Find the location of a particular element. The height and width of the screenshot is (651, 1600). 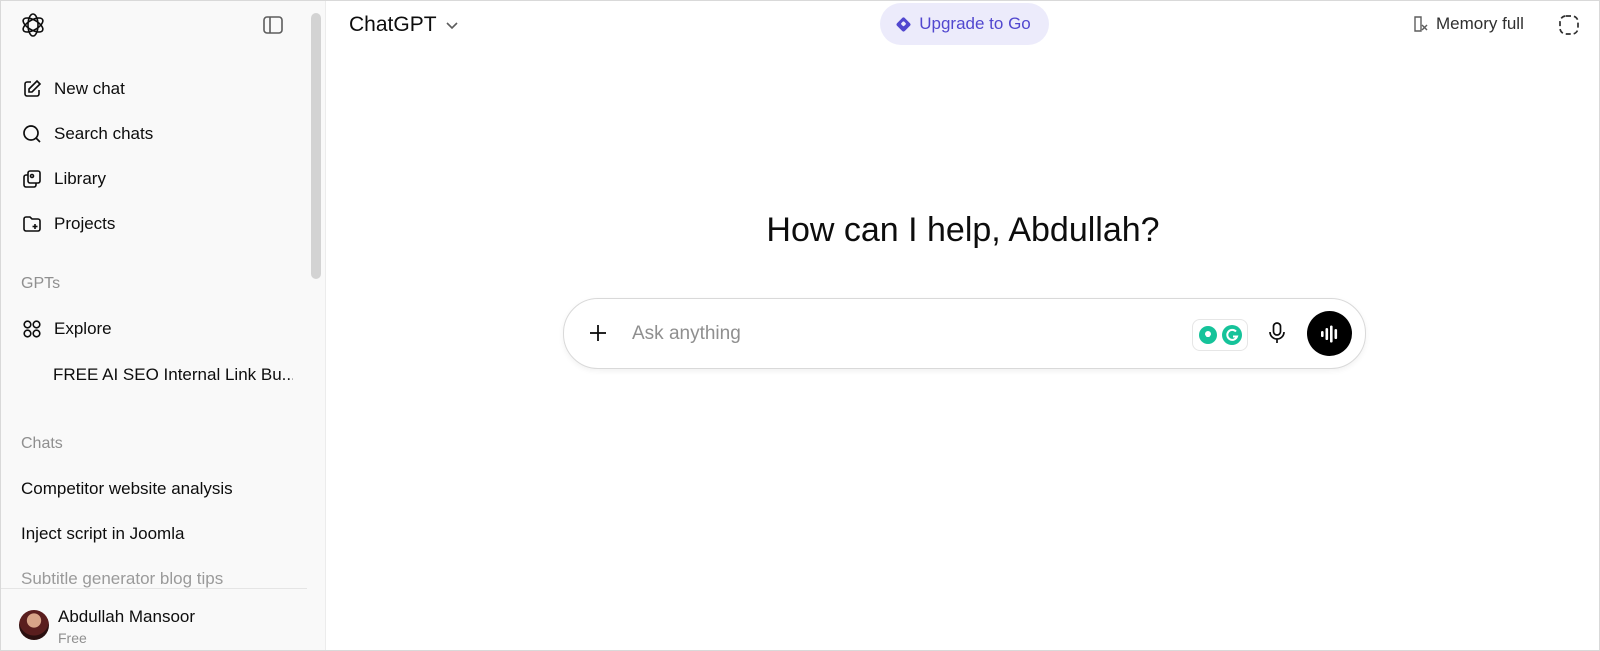

model-selector: ChatGPT is located at coordinates (404, 25).